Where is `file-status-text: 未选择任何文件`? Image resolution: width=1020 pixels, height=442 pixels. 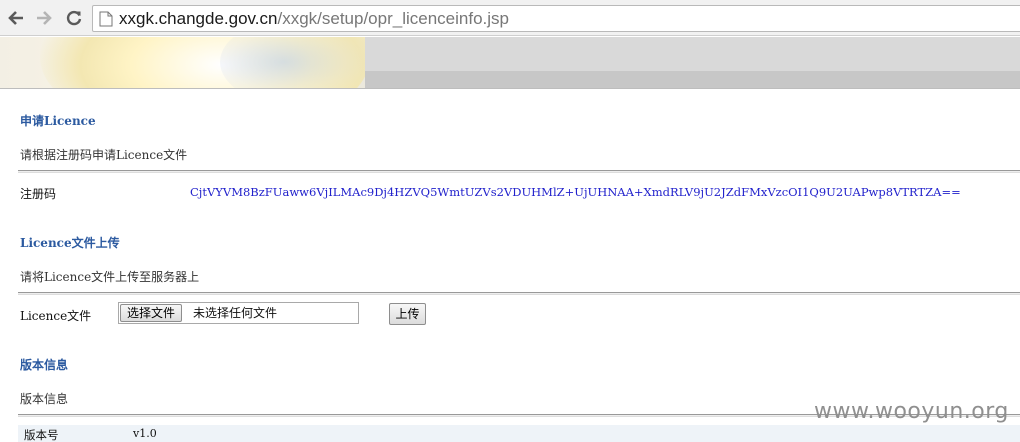
file-status-text: 未选择任何文件 is located at coordinates (235, 313).